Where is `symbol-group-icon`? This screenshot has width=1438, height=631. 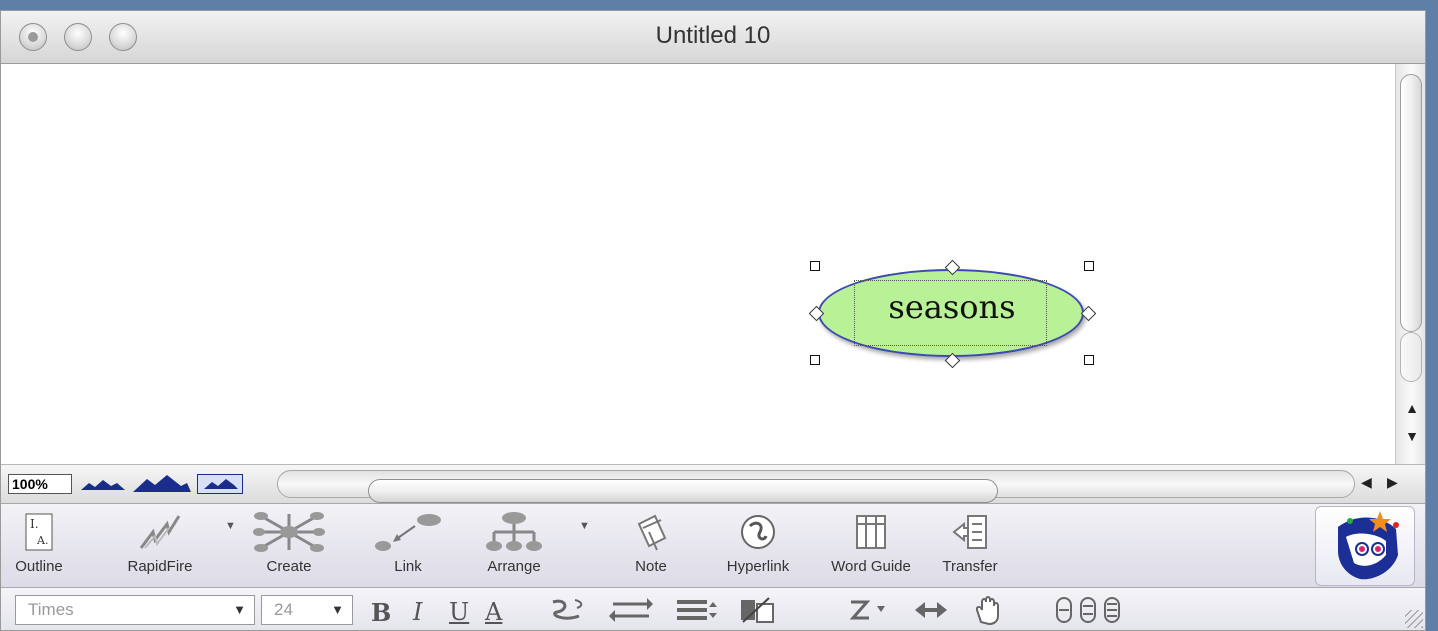 symbol-group-icon is located at coordinates (1091, 612).